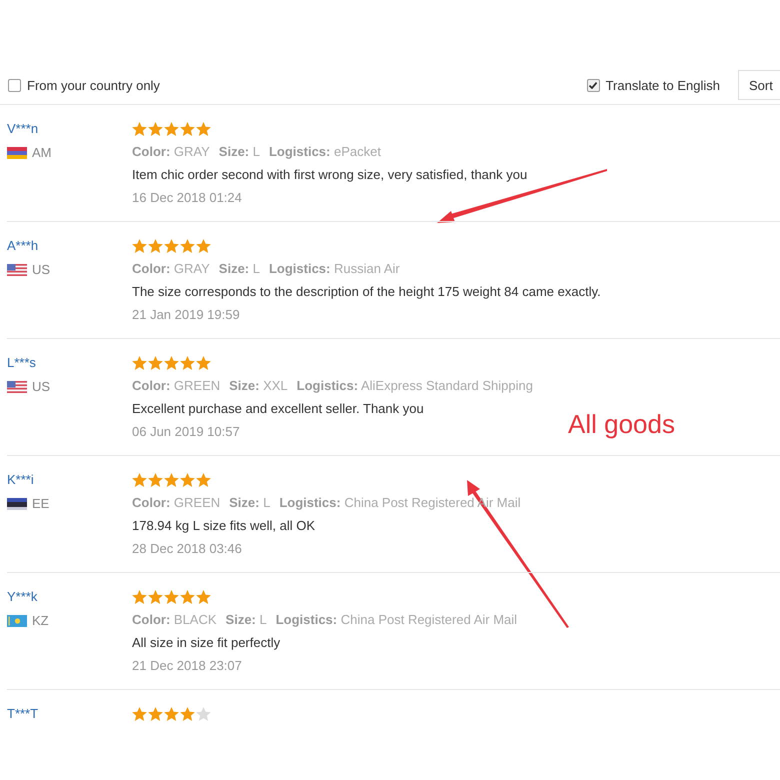 The image size is (780, 780). What do you see at coordinates (187, 198) in the screenshot?
I see `review-date: 16 Dec 2018 01:24` at bounding box center [187, 198].